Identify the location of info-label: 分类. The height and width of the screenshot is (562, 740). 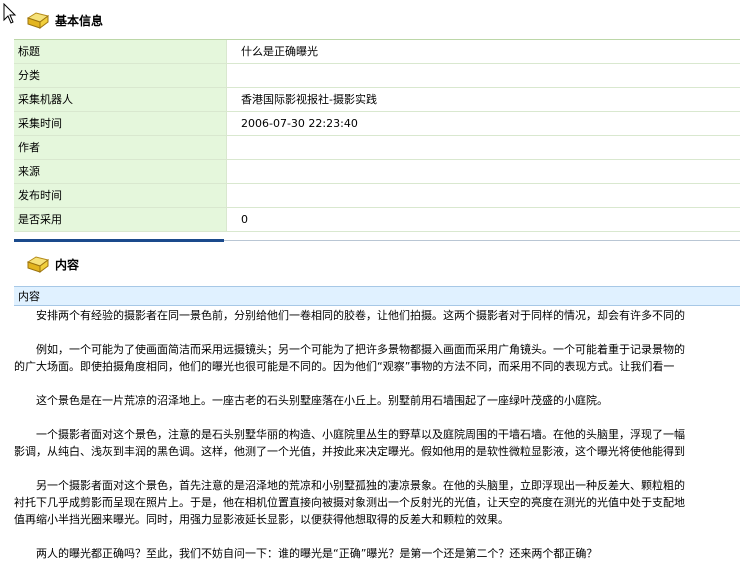
(120, 75).